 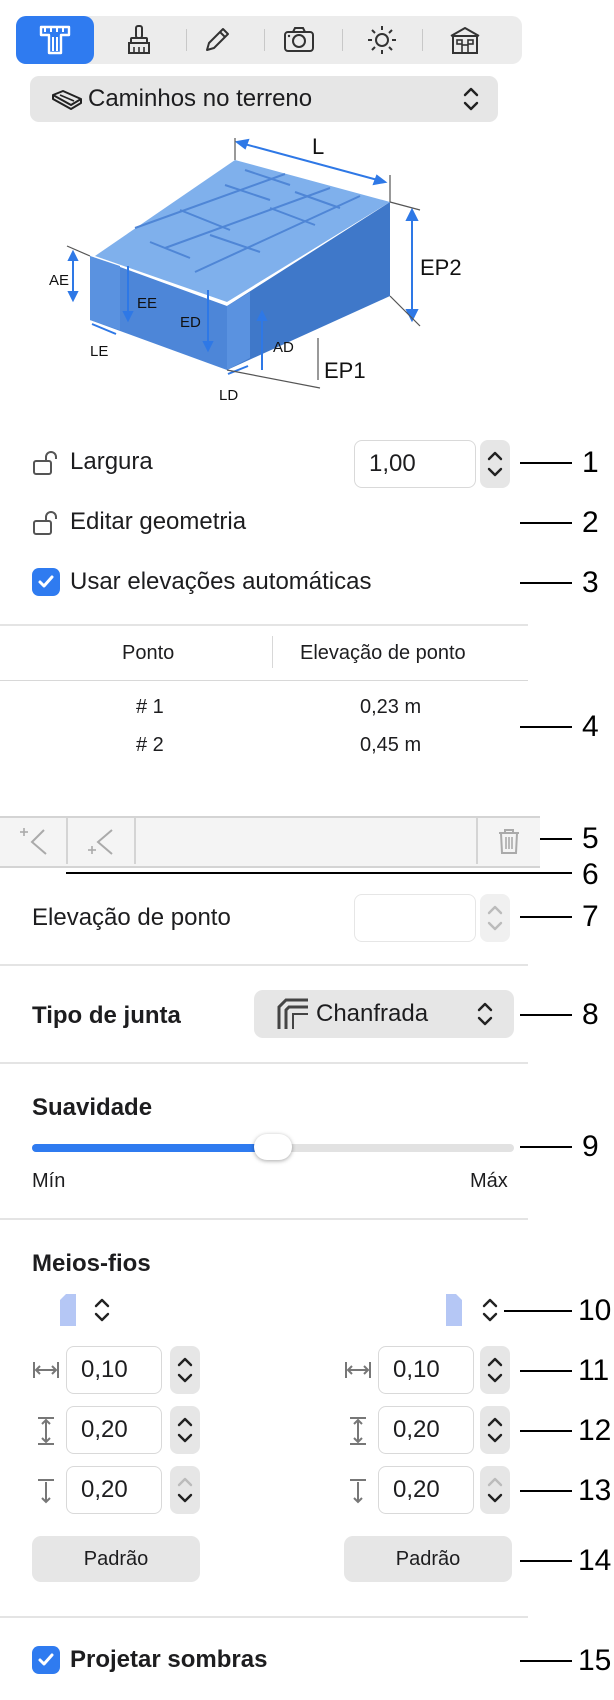 I want to click on diagram-label-EE: EE, so click(x=147, y=303).